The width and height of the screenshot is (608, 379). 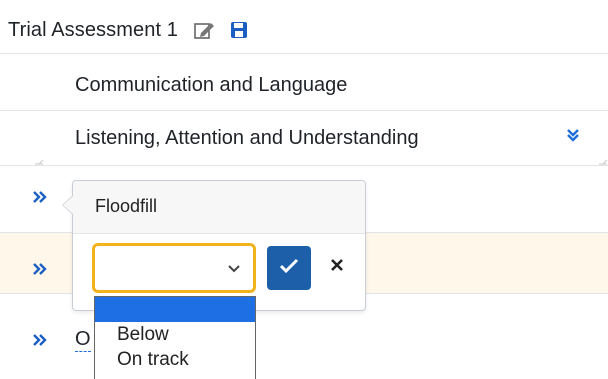 What do you see at coordinates (175, 309) in the screenshot?
I see `select-option-blank` at bounding box center [175, 309].